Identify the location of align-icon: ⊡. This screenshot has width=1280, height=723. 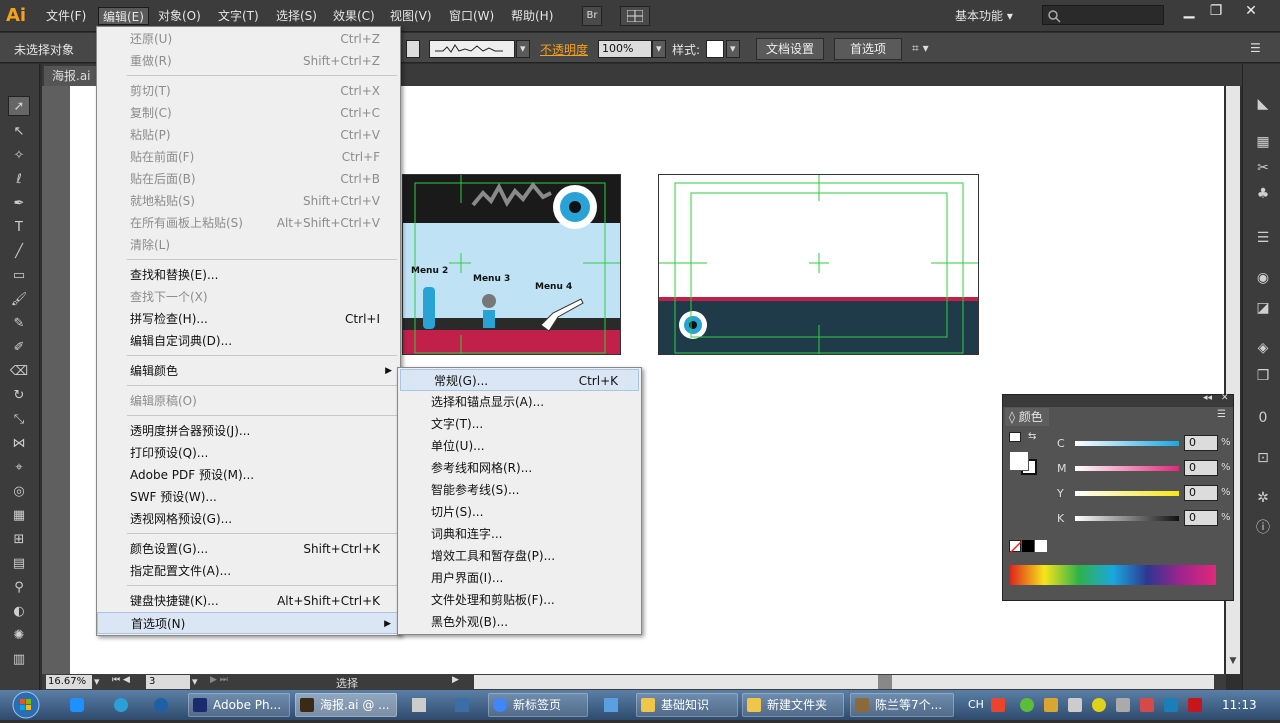
(1263, 458).